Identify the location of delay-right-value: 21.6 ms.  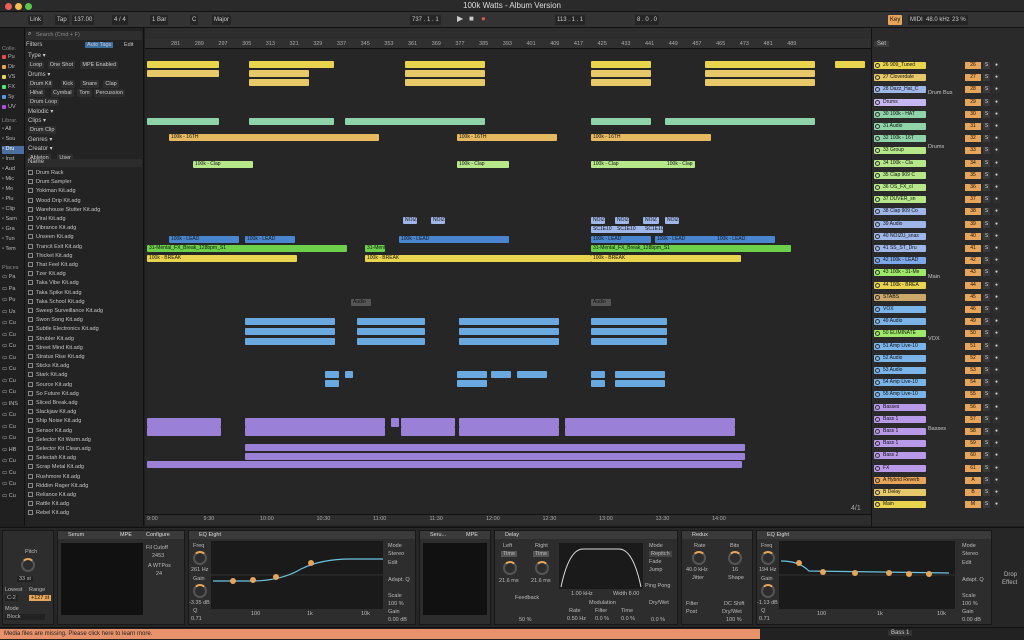
(541, 581).